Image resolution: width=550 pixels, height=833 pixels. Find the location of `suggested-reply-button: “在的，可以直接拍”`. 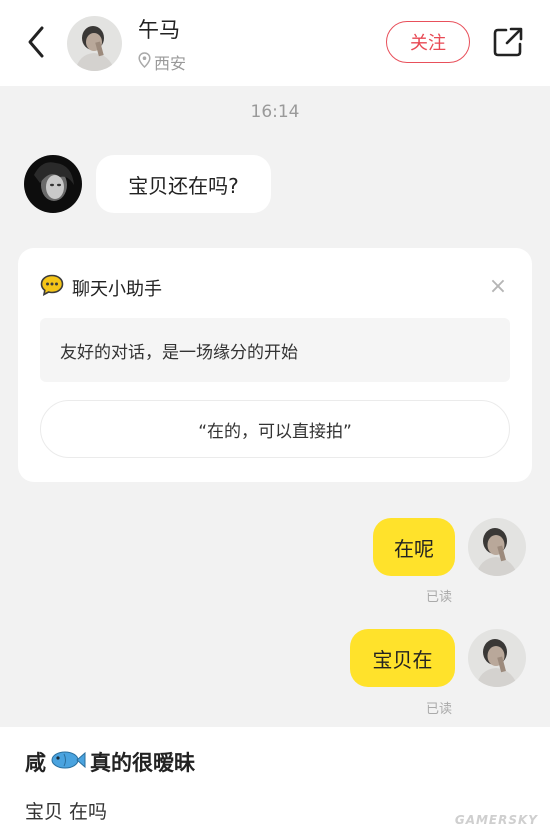

suggested-reply-button: “在的，可以直接拍” is located at coordinates (275, 429).